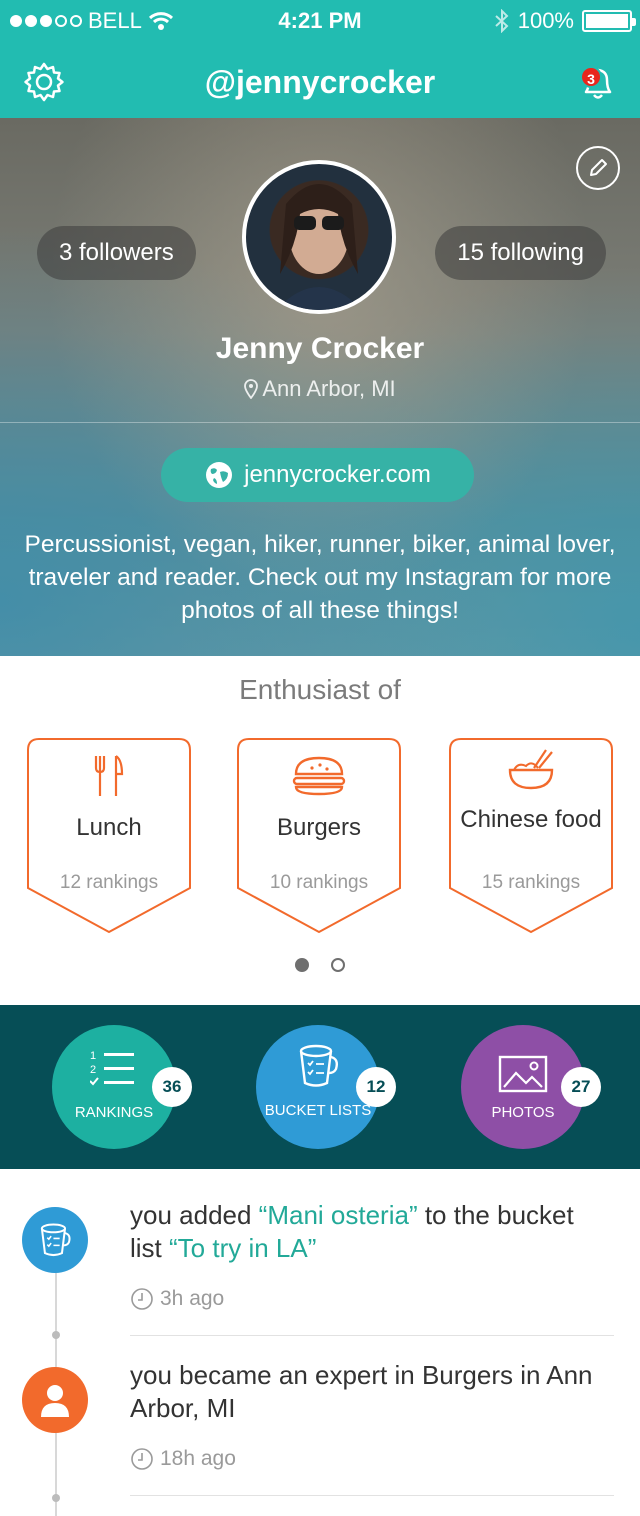 The image size is (640, 1516). I want to click on feed-time-text: 18h ago, so click(198, 1458).